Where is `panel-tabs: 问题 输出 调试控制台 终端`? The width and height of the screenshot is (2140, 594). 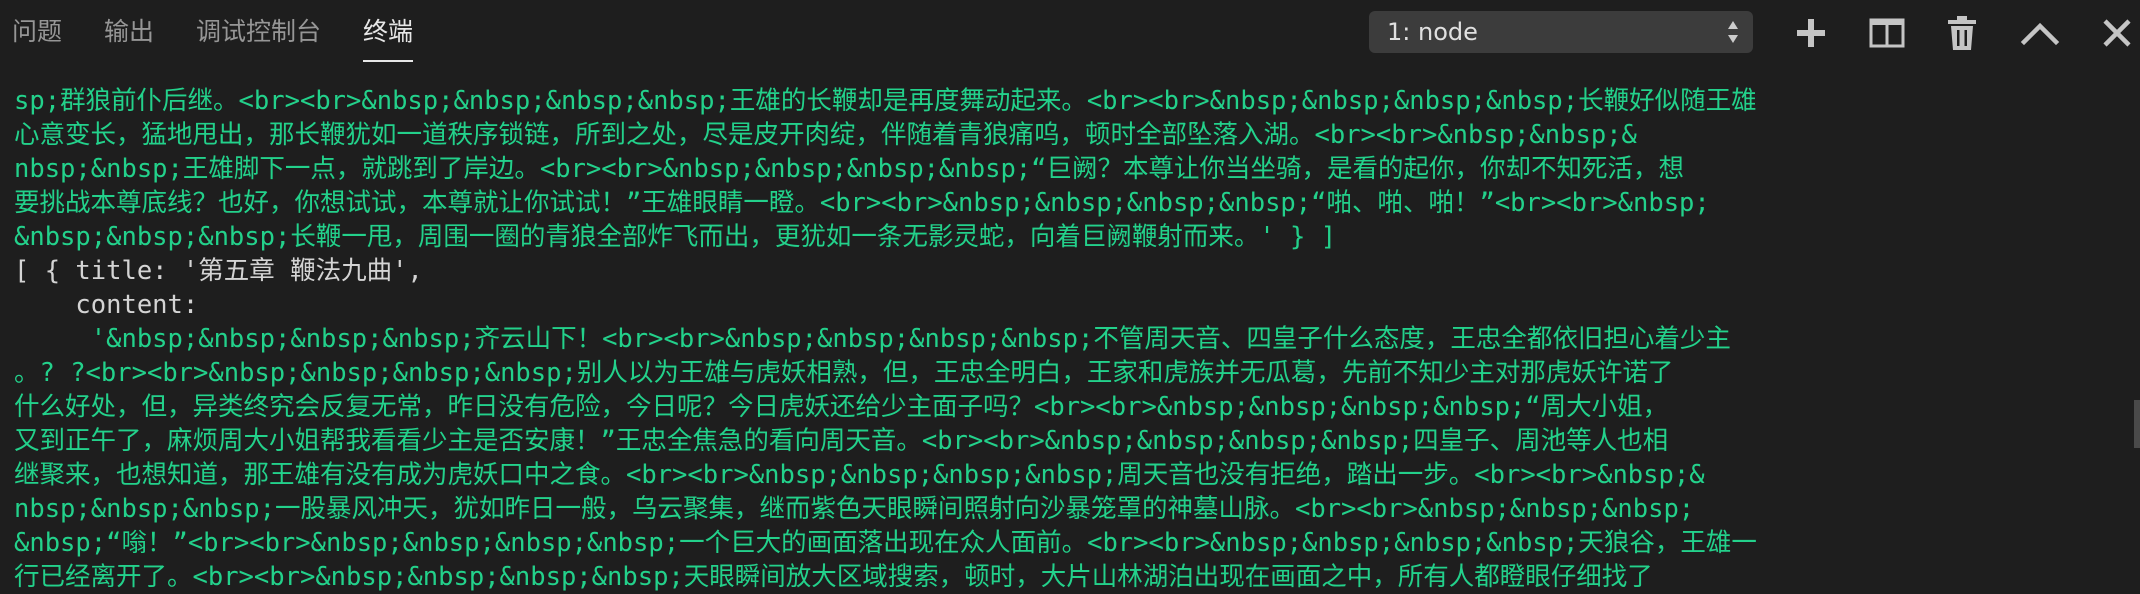
panel-tabs: 问题 输出 调试控制台 终端 is located at coordinates (233, 33).